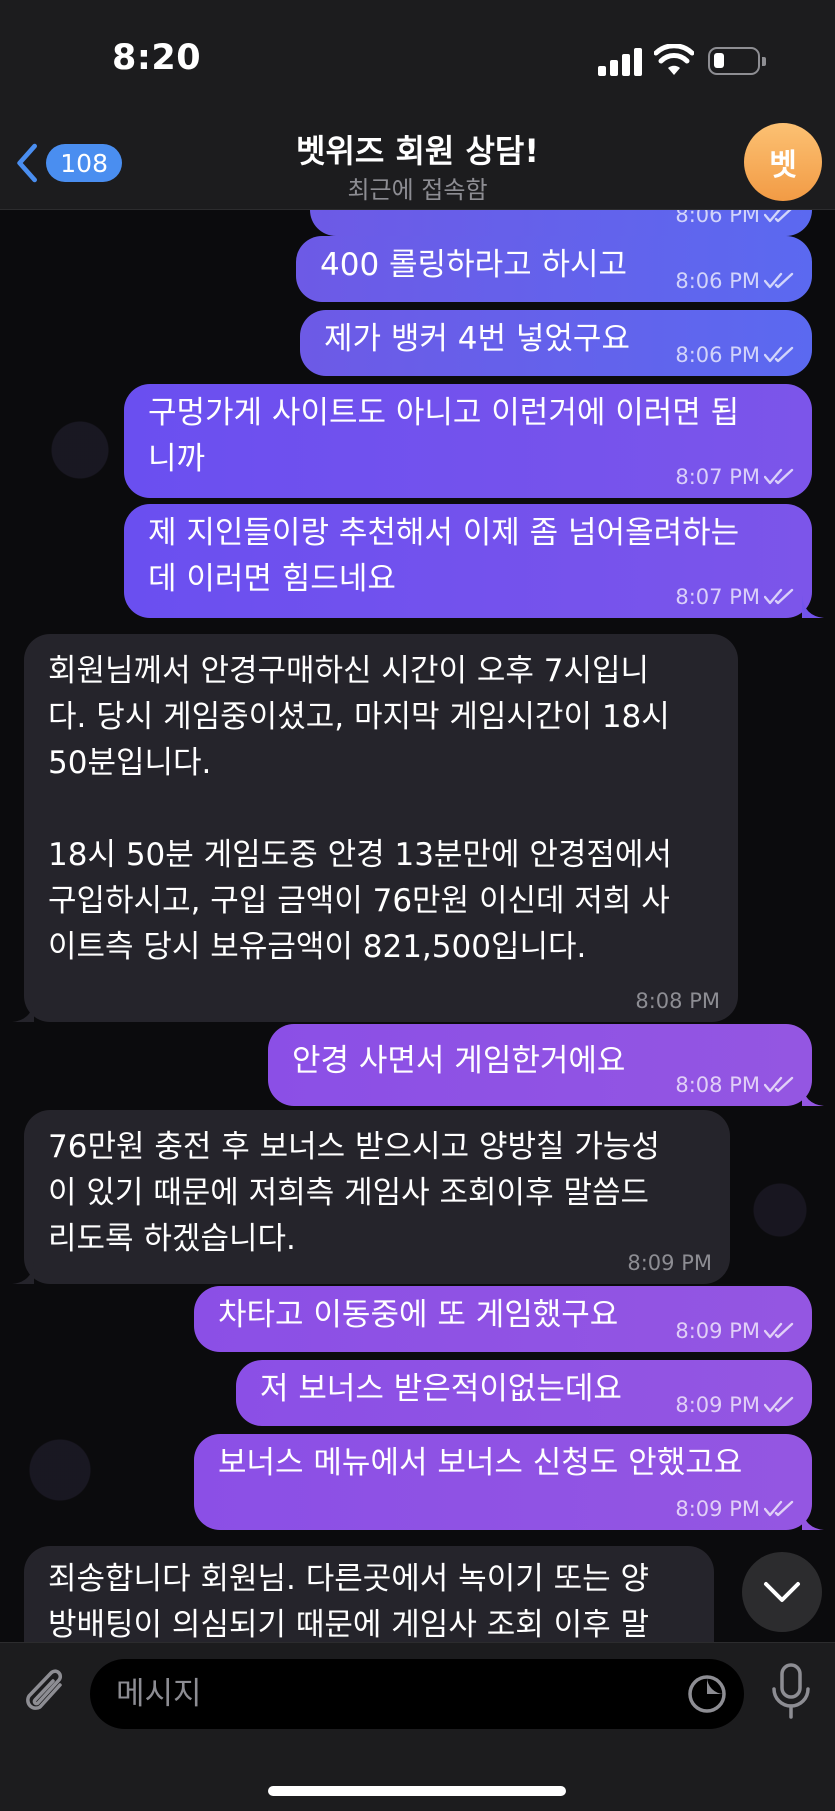  I want to click on message-bubble-outgoing: 안경 사면서 게임한거에요 8:08 PM, so click(546, 1065).